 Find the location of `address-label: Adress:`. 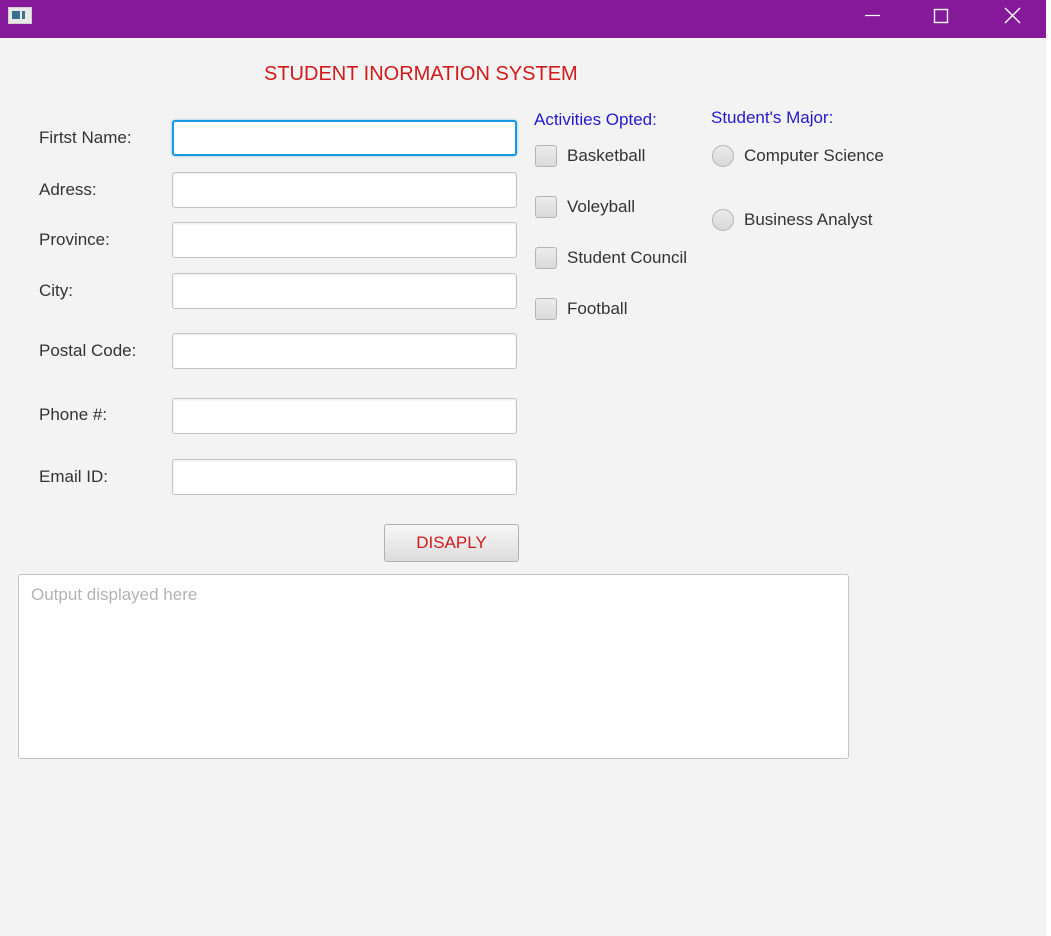

address-label: Adress: is located at coordinates (68, 189).